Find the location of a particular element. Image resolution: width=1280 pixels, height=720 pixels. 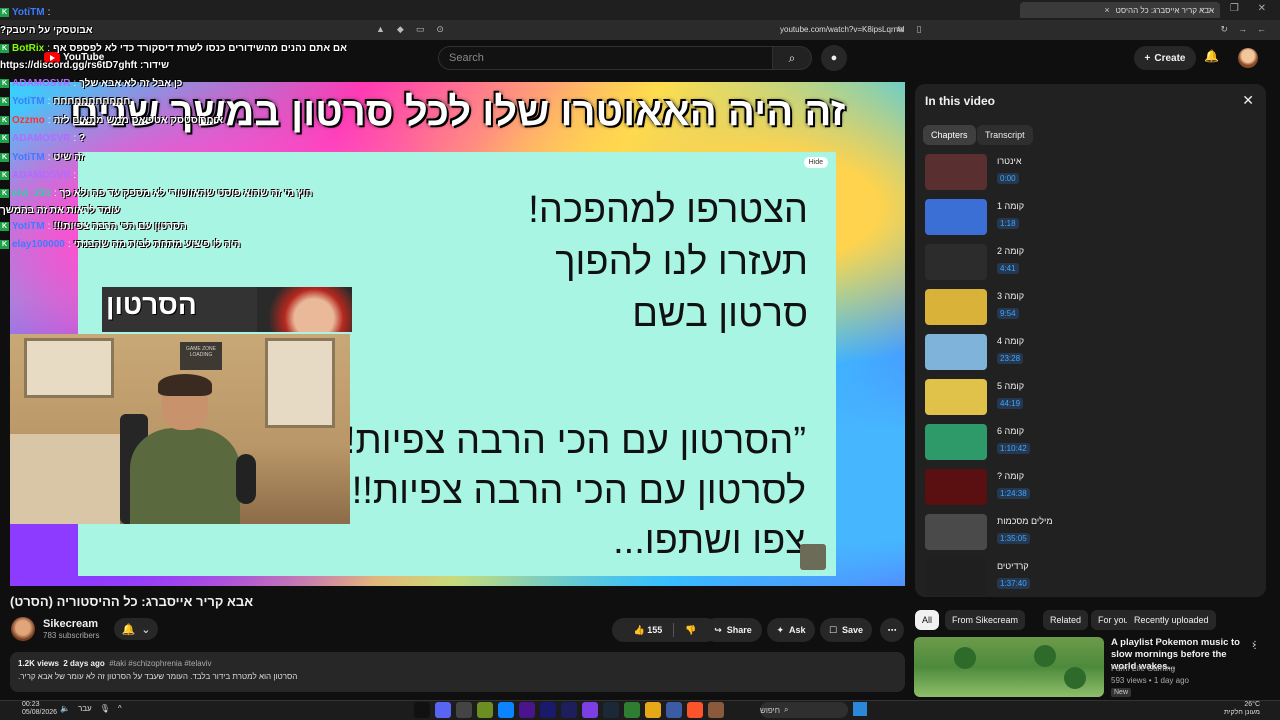

volume-icon: 🔈 is located at coordinates (65, 708).